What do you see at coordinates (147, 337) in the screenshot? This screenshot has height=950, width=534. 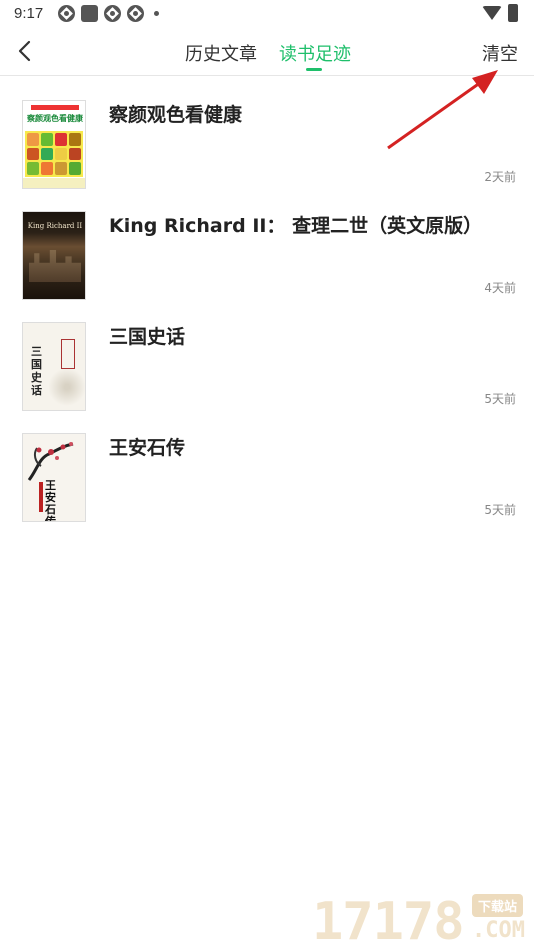 I see `book-title: 三国史话` at bounding box center [147, 337].